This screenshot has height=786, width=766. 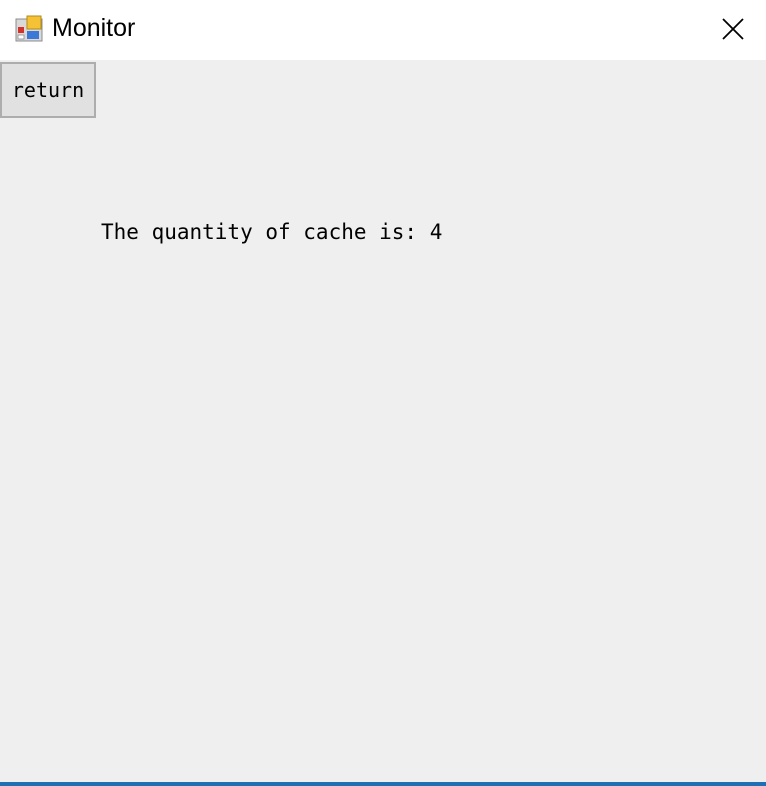 What do you see at coordinates (48, 90) in the screenshot?
I see `return-button: return` at bounding box center [48, 90].